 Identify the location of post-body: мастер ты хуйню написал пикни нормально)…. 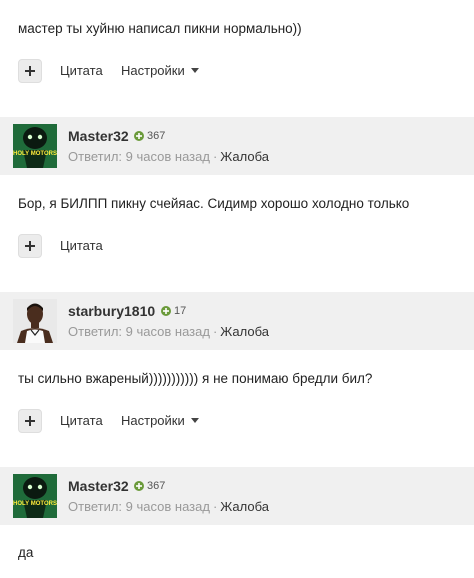
(160, 28).